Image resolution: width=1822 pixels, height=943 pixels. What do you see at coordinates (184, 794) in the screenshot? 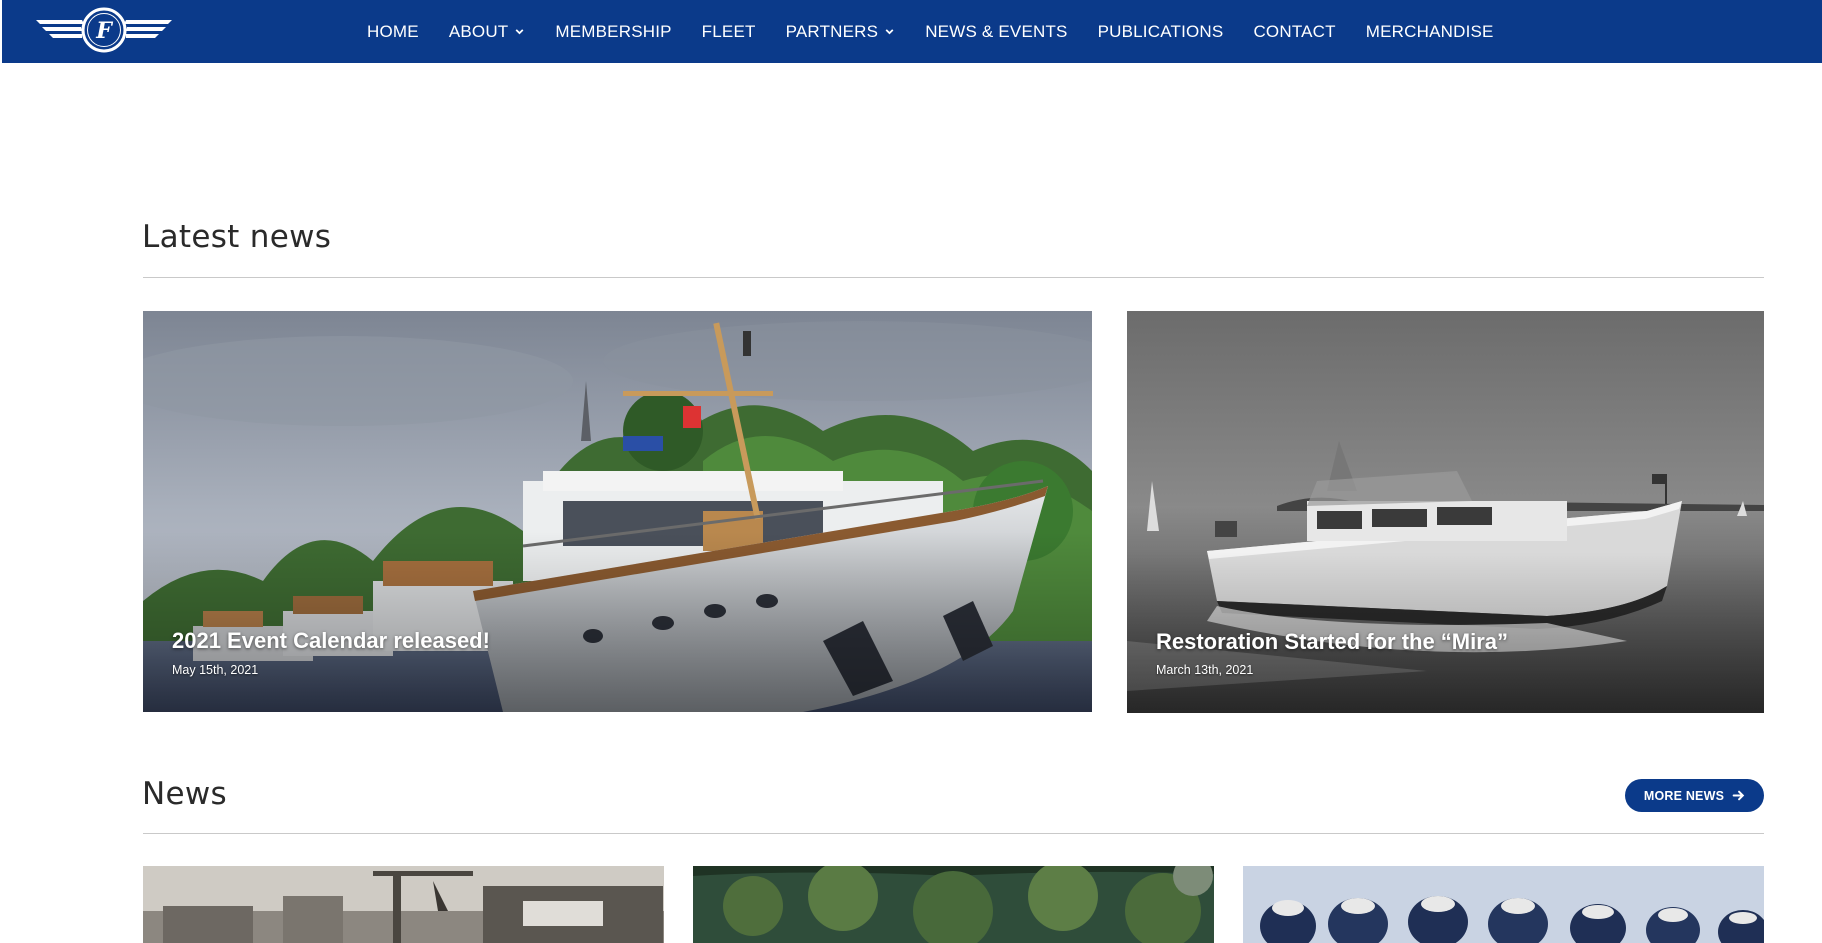
I see `news-heading: News` at bounding box center [184, 794].